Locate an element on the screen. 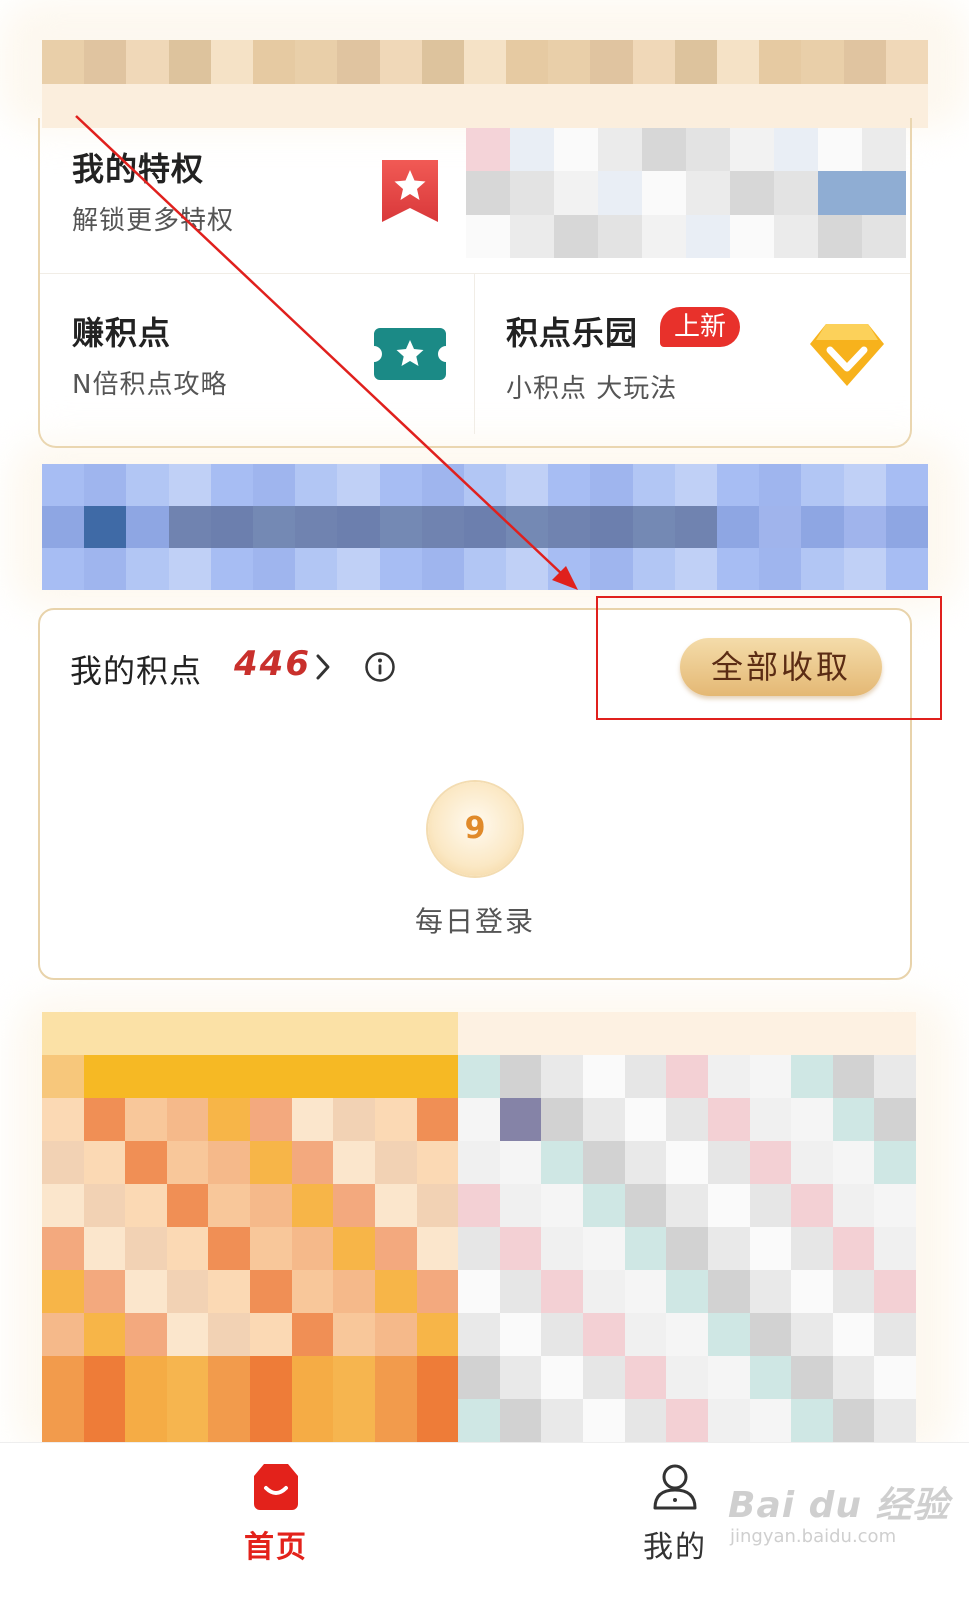  perks-divider is located at coordinates (475, 273).